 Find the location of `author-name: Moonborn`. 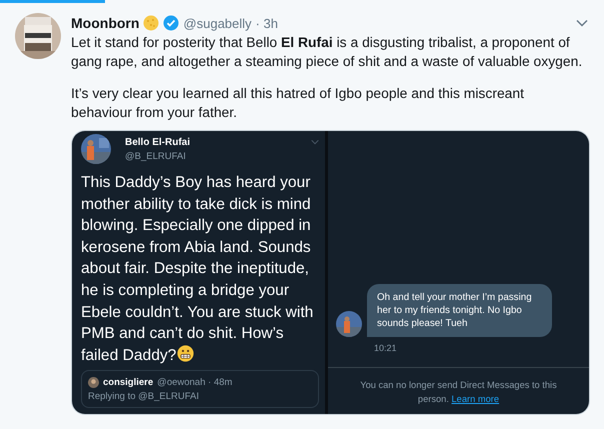

author-name: Moonborn is located at coordinates (105, 23).